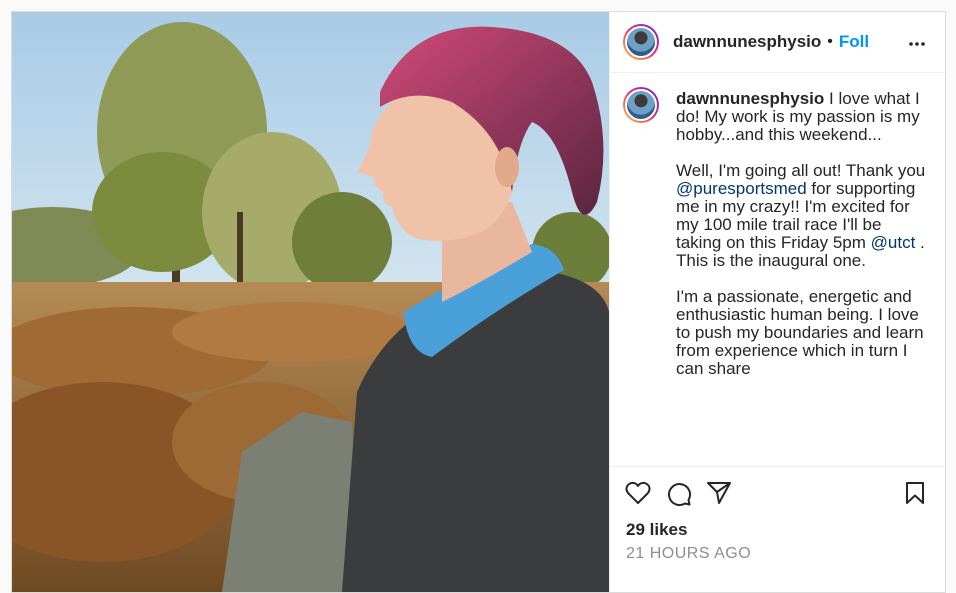 The image size is (956, 593). Describe the element at coordinates (854, 42) in the screenshot. I see `follow-button: Foll` at that location.